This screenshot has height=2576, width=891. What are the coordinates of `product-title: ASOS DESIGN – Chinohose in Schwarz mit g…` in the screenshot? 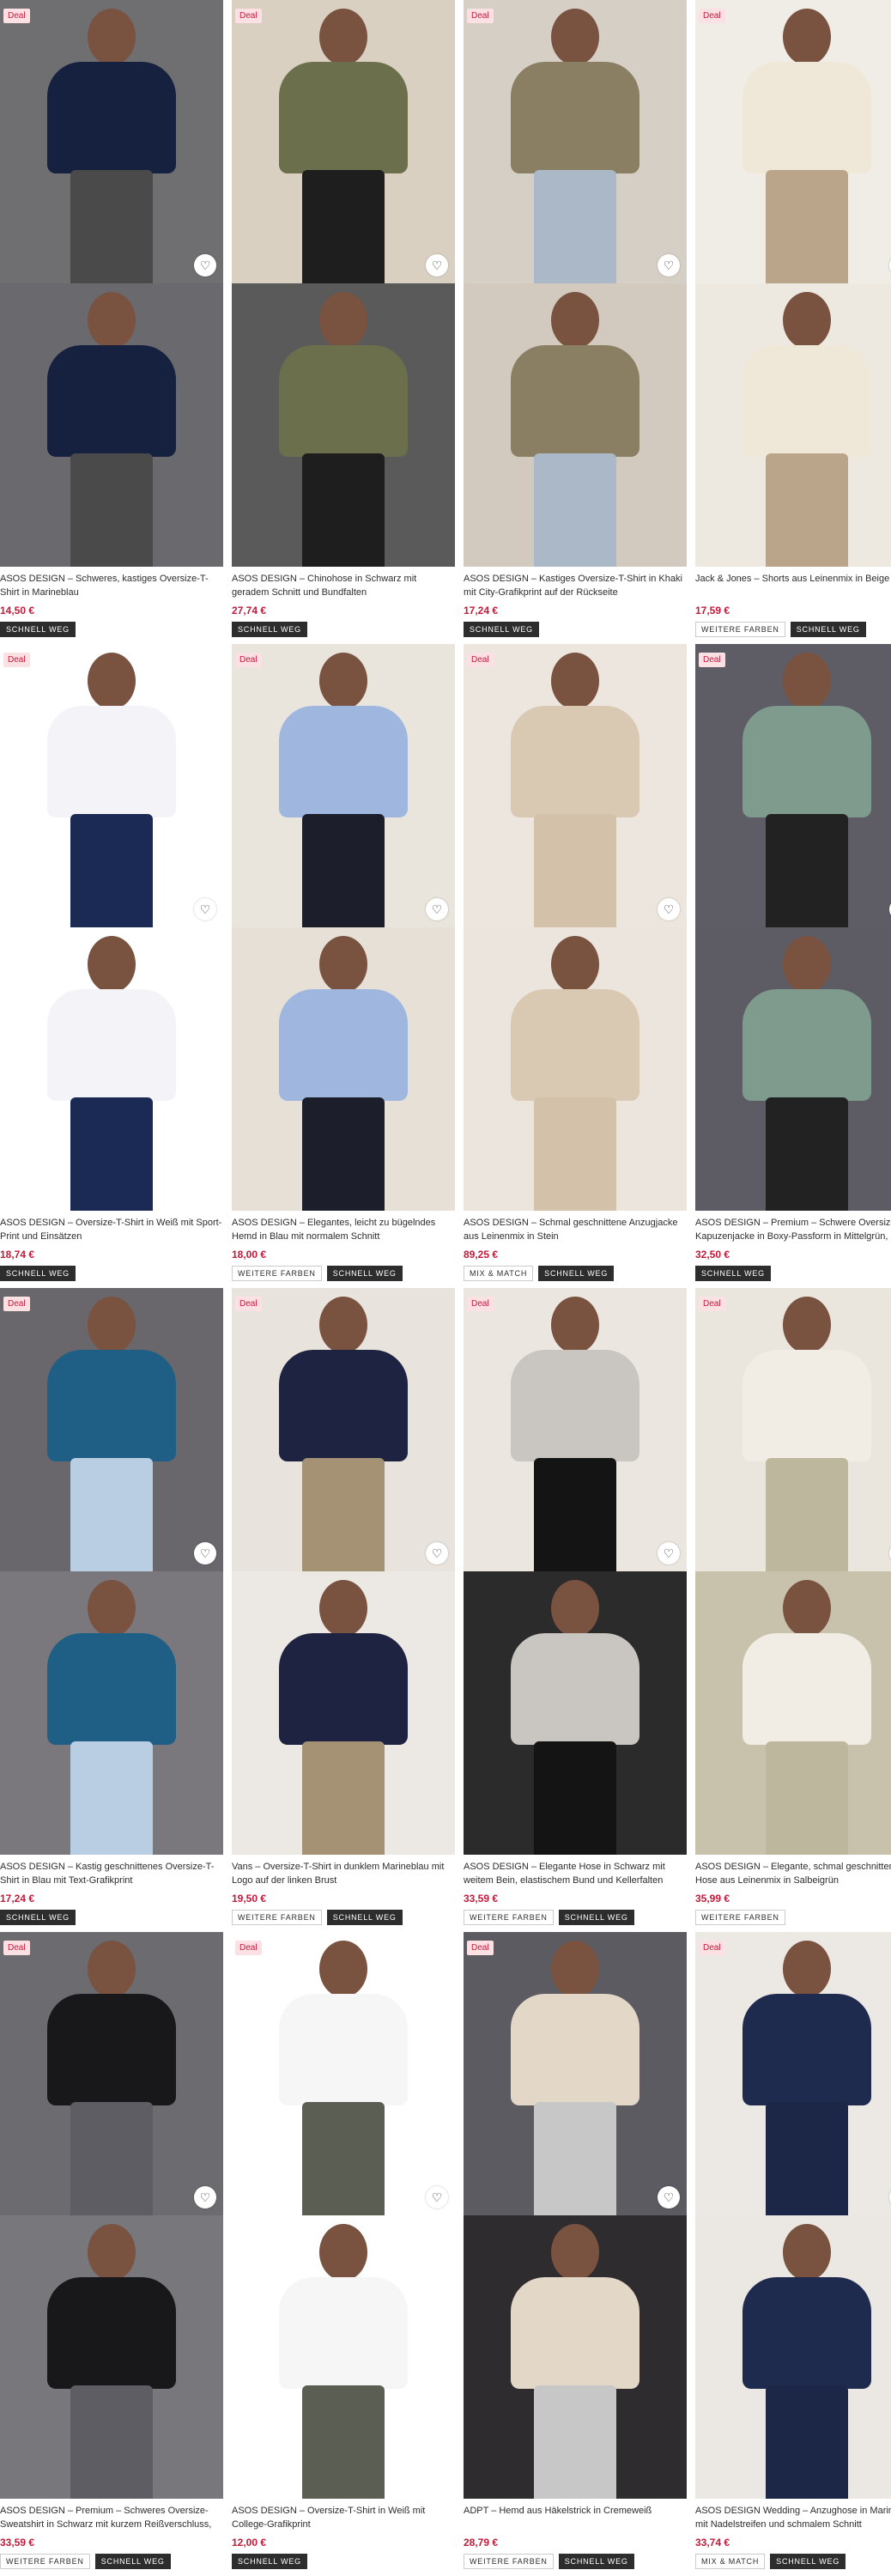 It's located at (344, 585).